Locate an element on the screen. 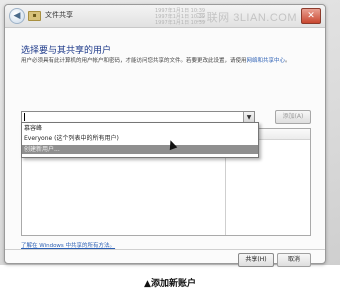  cancel-button: 取消 is located at coordinates (294, 260).